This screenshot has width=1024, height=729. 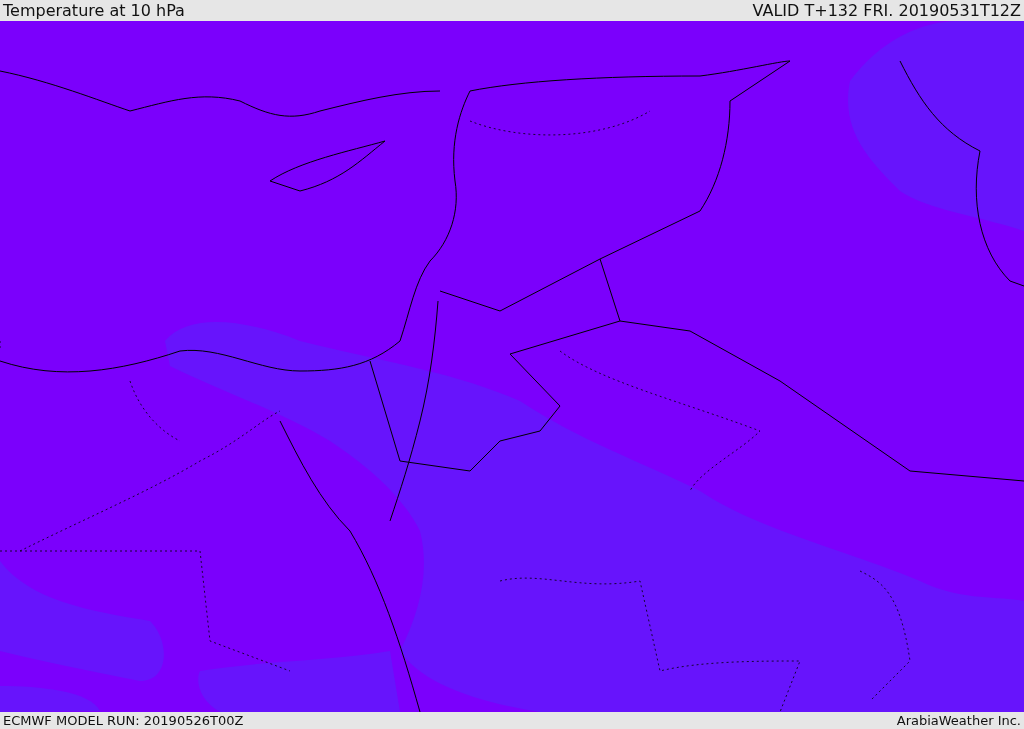 I want to click on valid-time: VALID T+132 FRI. 20190531T12Z, so click(x=886, y=10).